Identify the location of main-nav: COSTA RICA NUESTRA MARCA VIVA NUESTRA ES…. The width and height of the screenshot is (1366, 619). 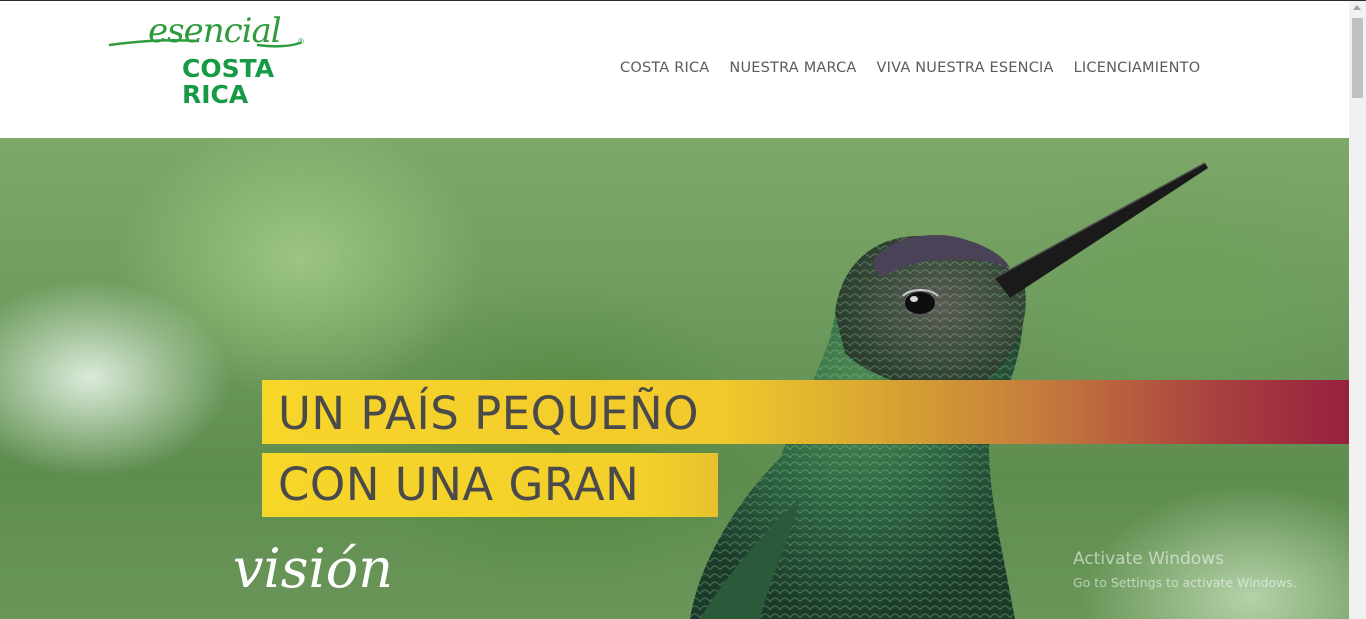
(920, 68).